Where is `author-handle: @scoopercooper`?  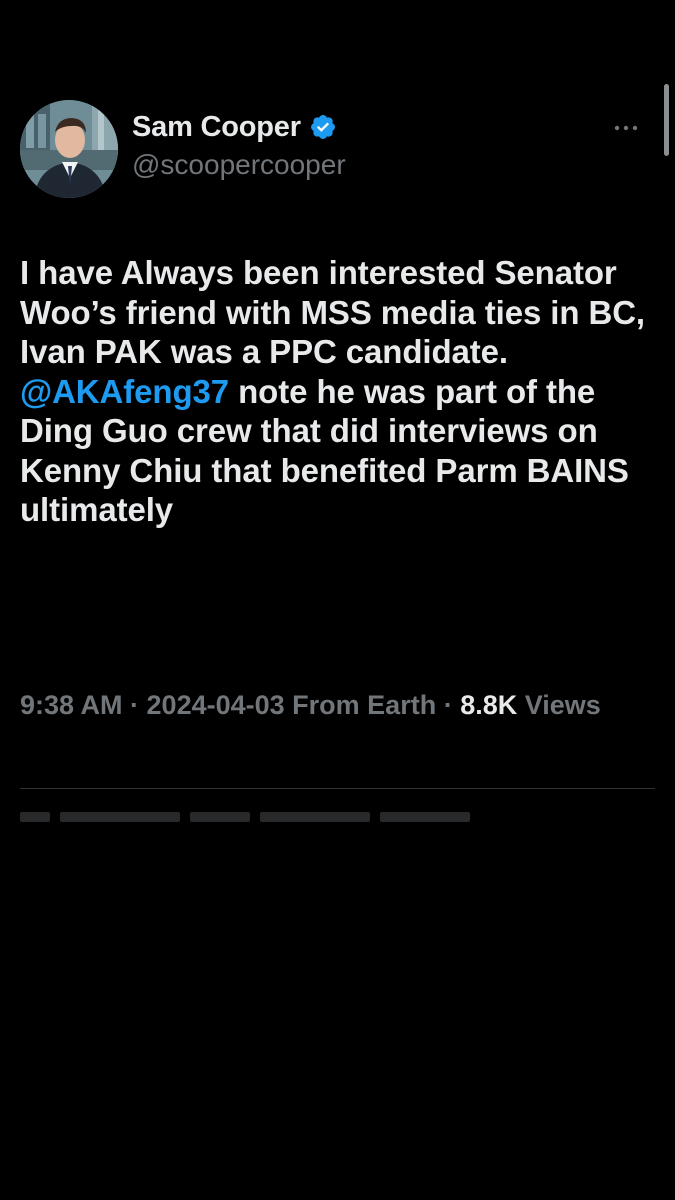
author-handle: @scoopercooper is located at coordinates (239, 165).